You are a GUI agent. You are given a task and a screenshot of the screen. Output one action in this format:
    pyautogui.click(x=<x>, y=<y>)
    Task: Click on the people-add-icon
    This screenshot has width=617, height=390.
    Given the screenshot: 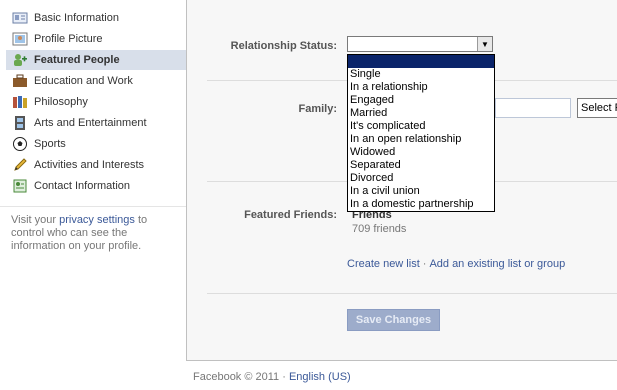 What is the action you would take?
    pyautogui.click(x=20, y=60)
    